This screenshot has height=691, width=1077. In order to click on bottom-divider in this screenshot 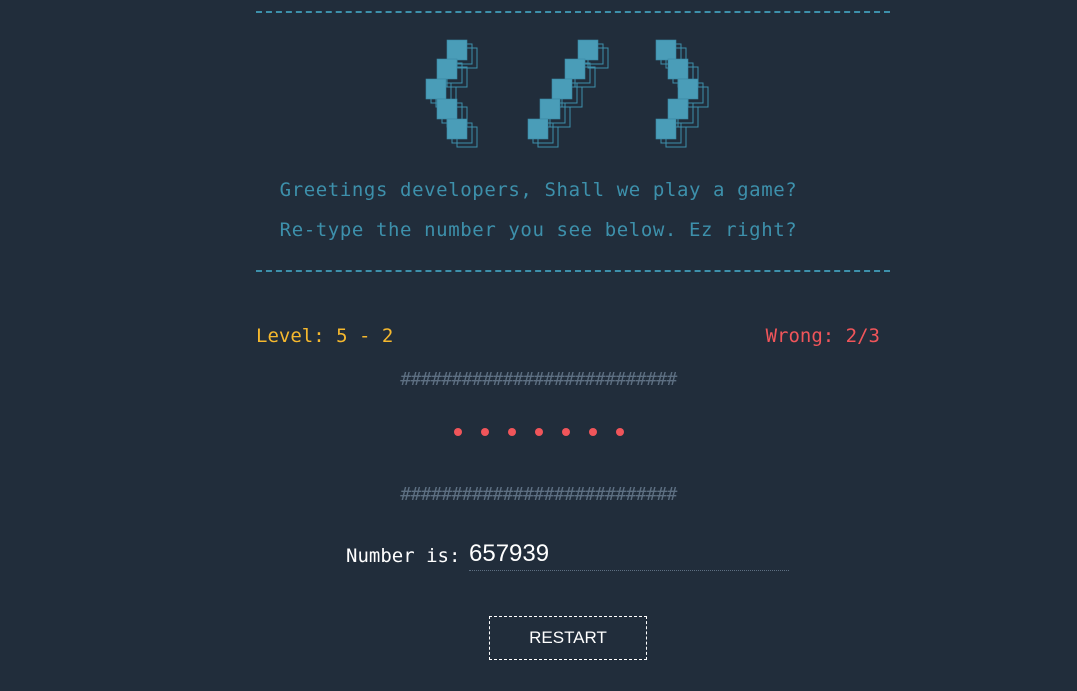, I will do `click(573, 271)`.